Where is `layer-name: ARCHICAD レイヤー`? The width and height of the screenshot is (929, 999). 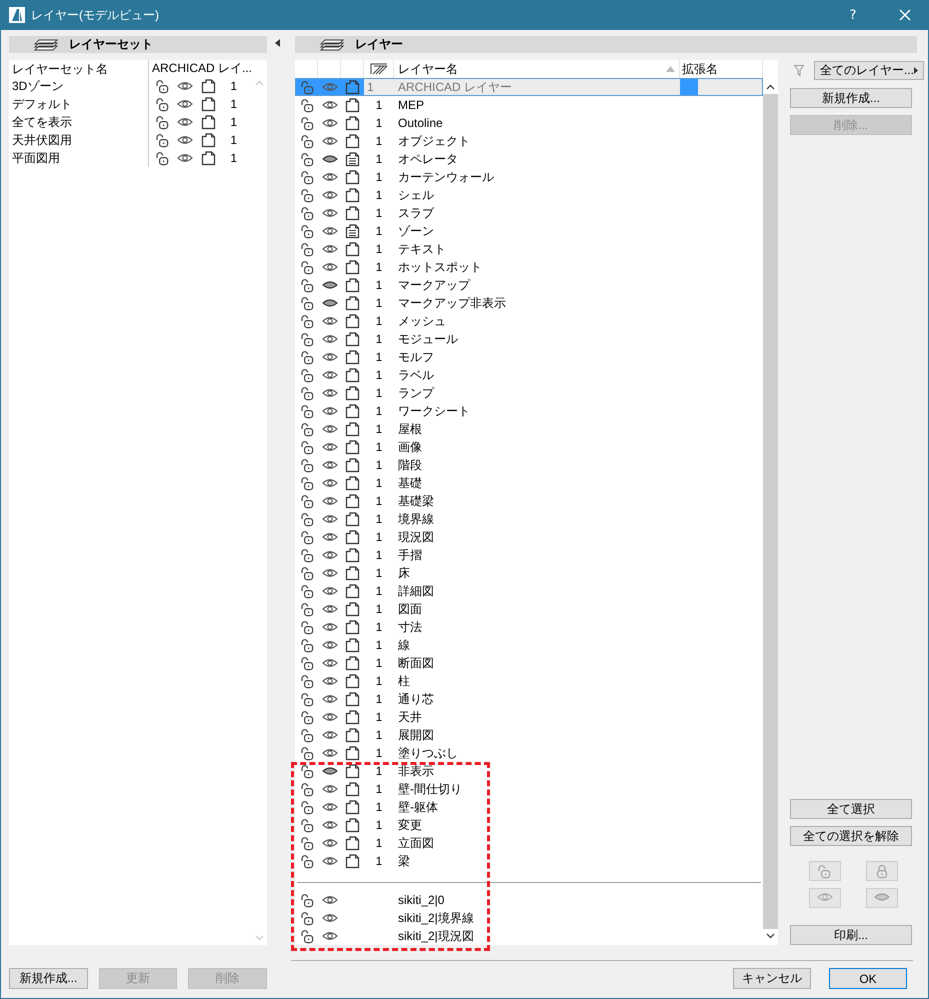 layer-name: ARCHICAD レイヤー is located at coordinates (537, 87).